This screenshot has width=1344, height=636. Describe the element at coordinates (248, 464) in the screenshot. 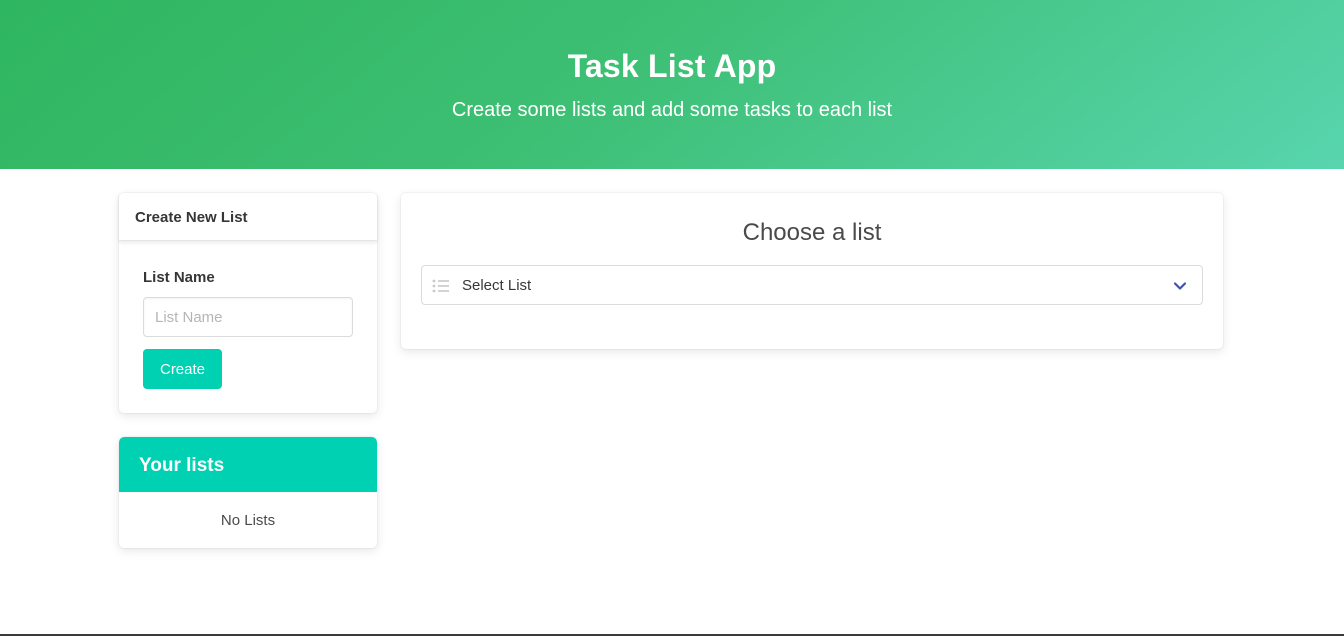

I see `your-lists-header: Your lists` at that location.